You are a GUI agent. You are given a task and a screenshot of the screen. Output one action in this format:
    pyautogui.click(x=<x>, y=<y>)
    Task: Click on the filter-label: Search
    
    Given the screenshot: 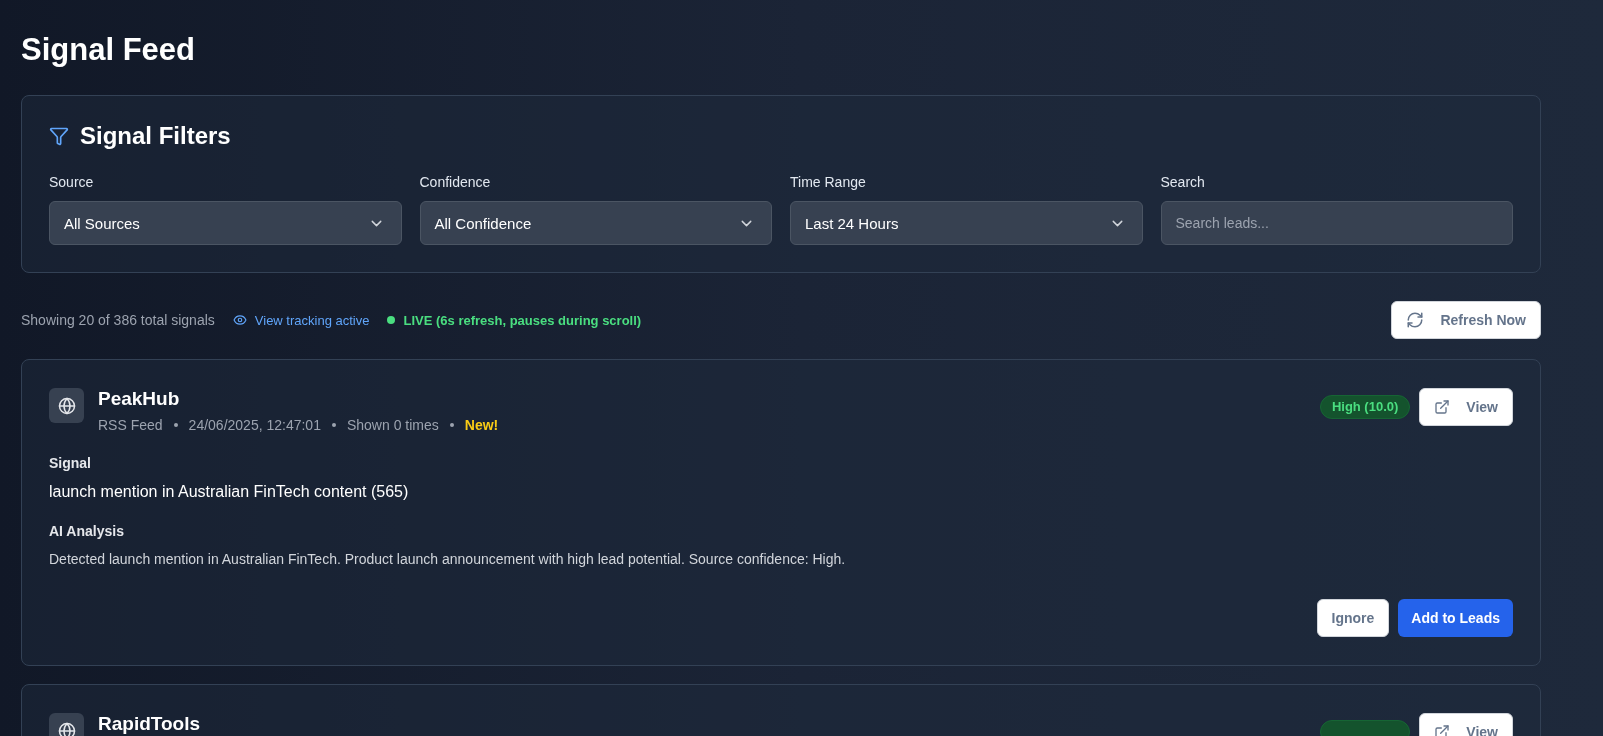 What is the action you would take?
    pyautogui.click(x=1183, y=182)
    